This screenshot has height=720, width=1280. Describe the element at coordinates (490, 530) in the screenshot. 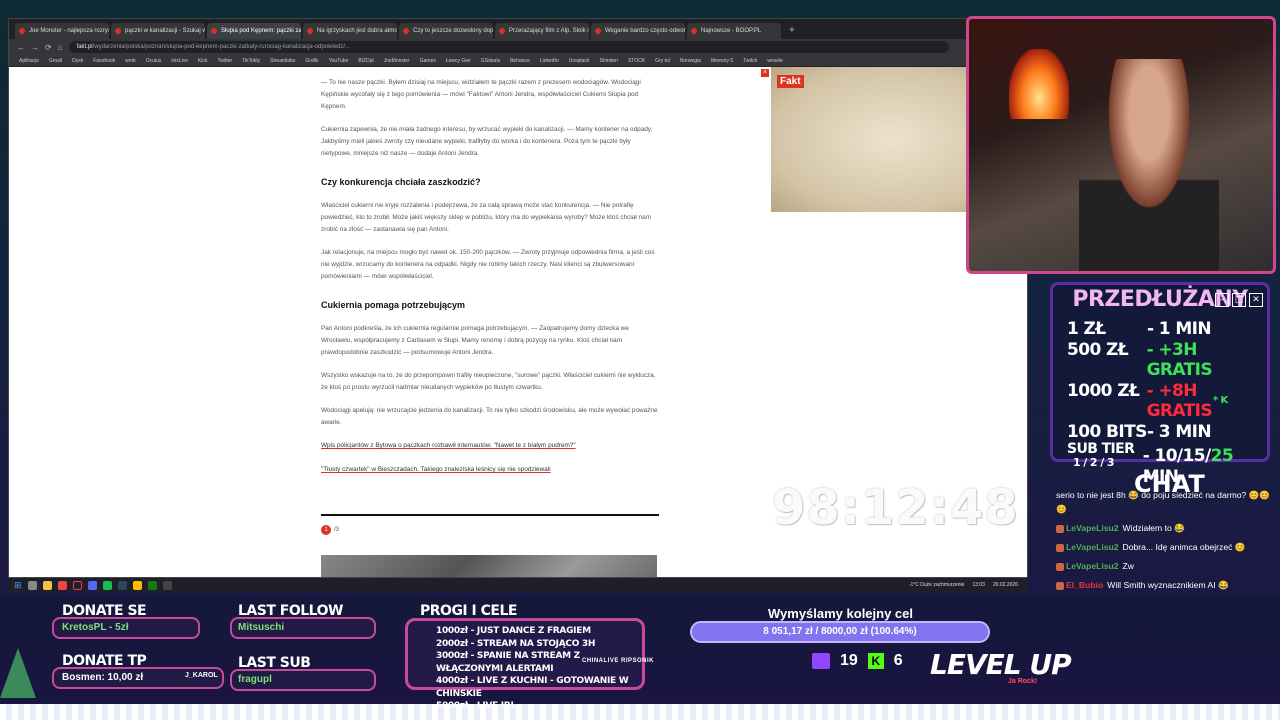

I see `gallery-pager: 1 /3` at that location.